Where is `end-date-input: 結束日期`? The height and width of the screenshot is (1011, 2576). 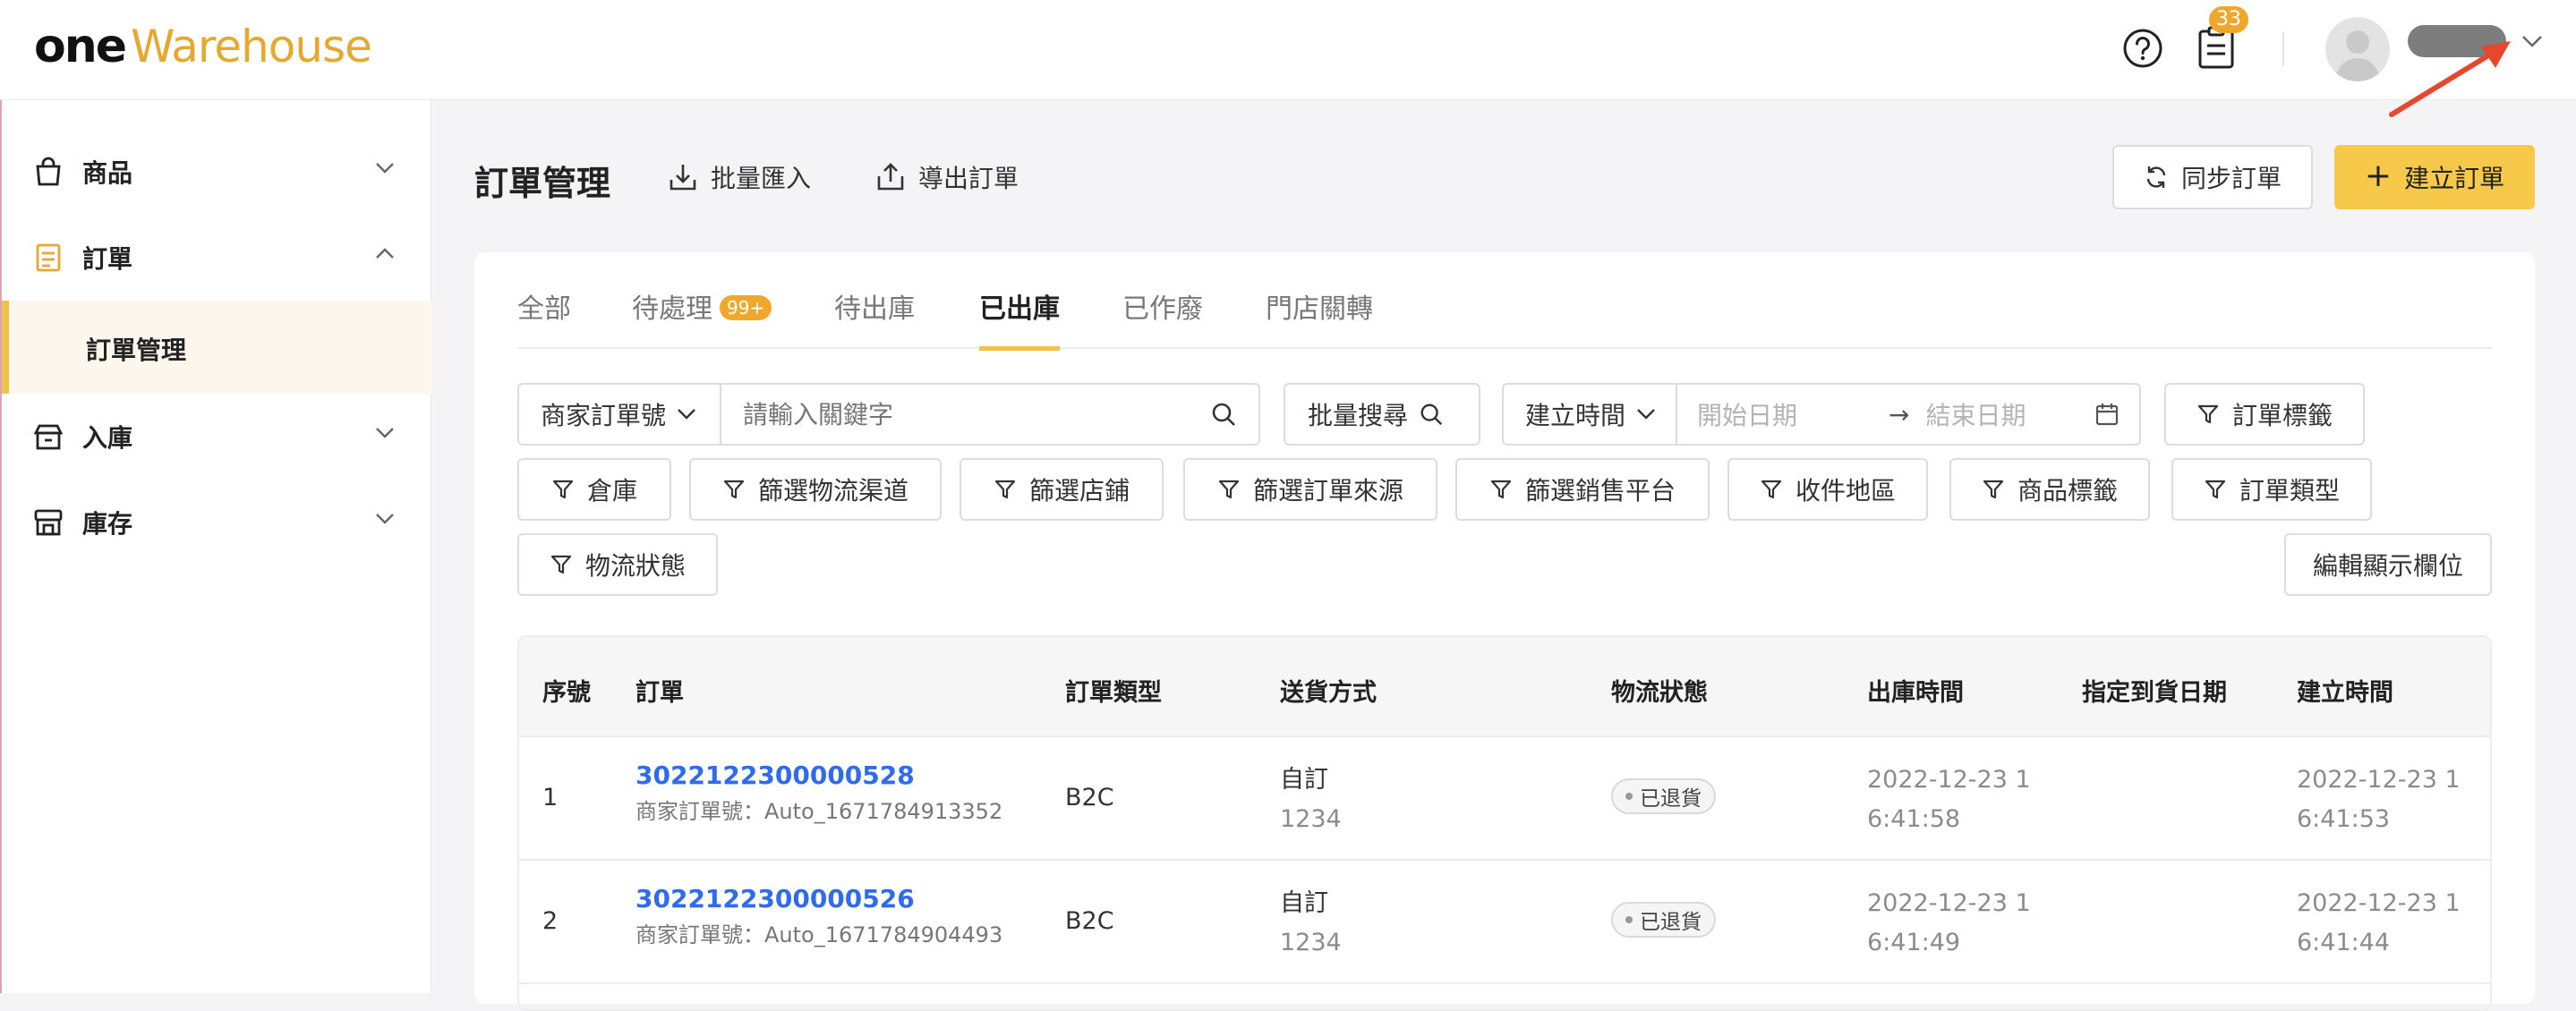 end-date-input: 結束日期 is located at coordinates (2010, 414).